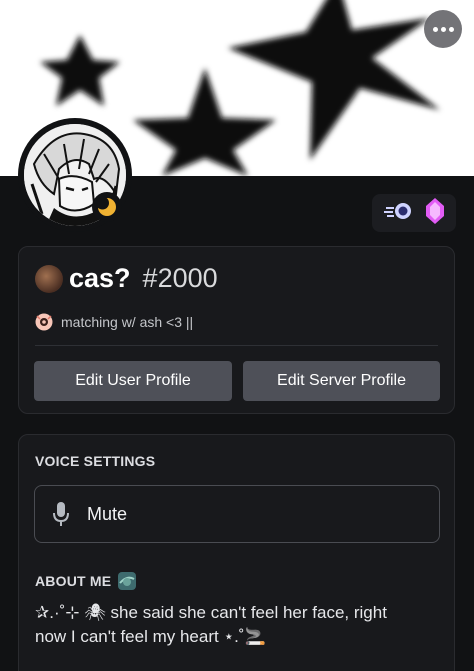 Image resolution: width=474 pixels, height=671 pixels. I want to click on nitro-badge-icon, so click(398, 213).